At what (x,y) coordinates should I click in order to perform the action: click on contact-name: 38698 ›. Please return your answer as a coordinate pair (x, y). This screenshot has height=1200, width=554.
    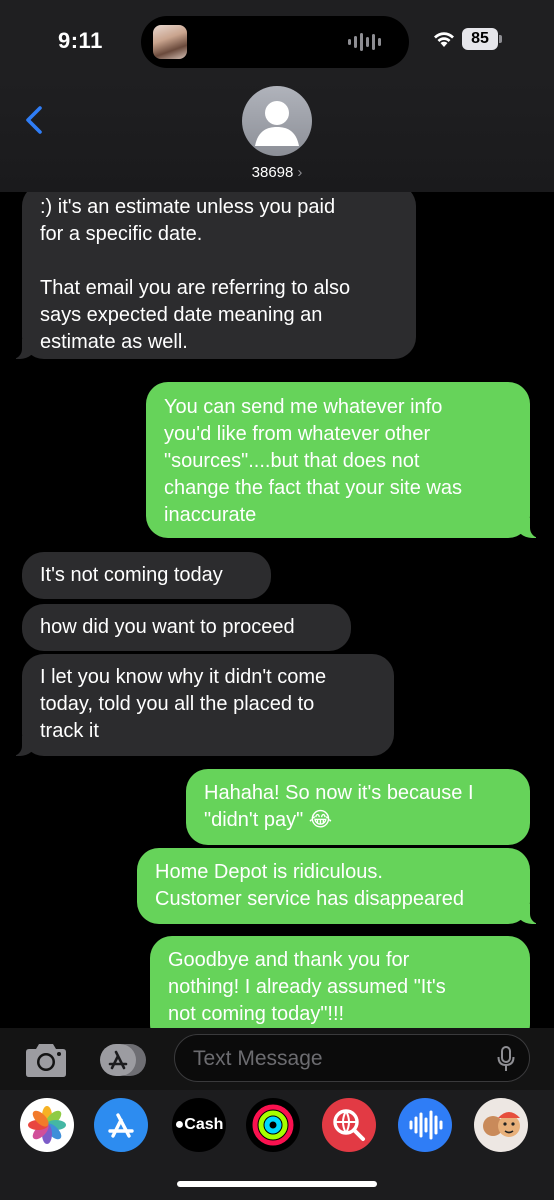
    Looking at the image, I should click on (277, 172).